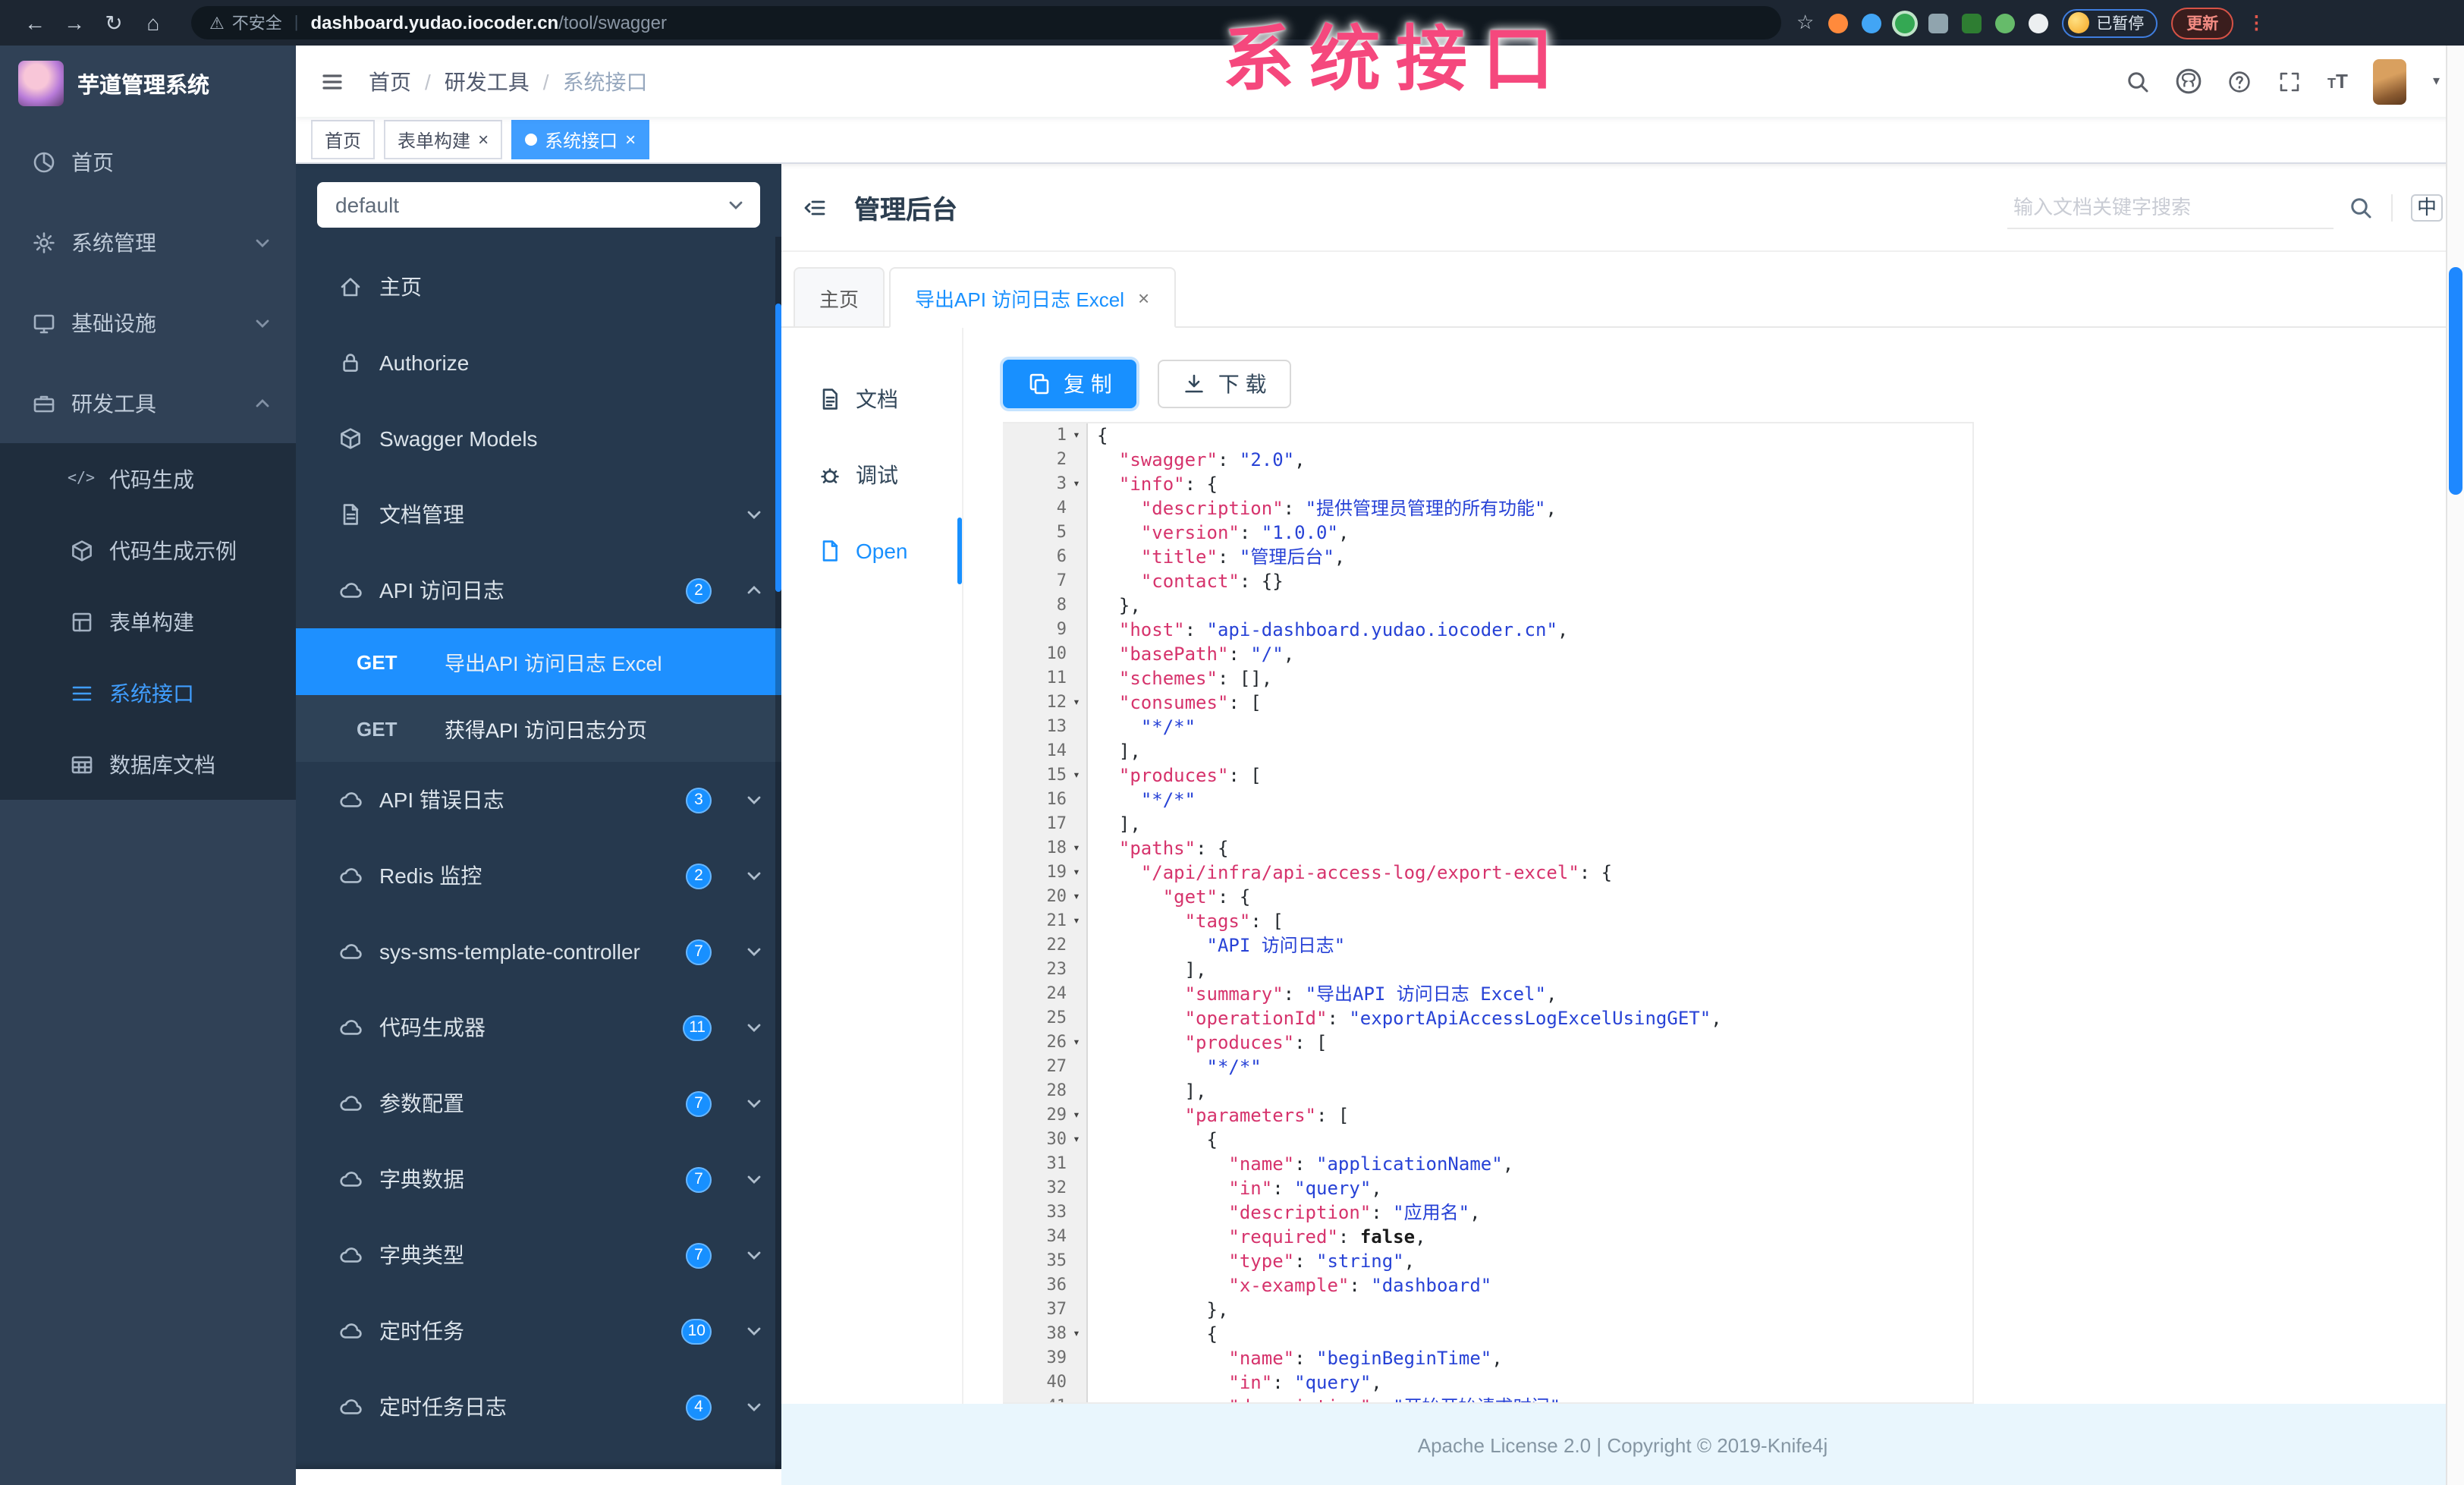 The width and height of the screenshot is (2464, 1485). I want to click on form-icon, so click(81, 621).